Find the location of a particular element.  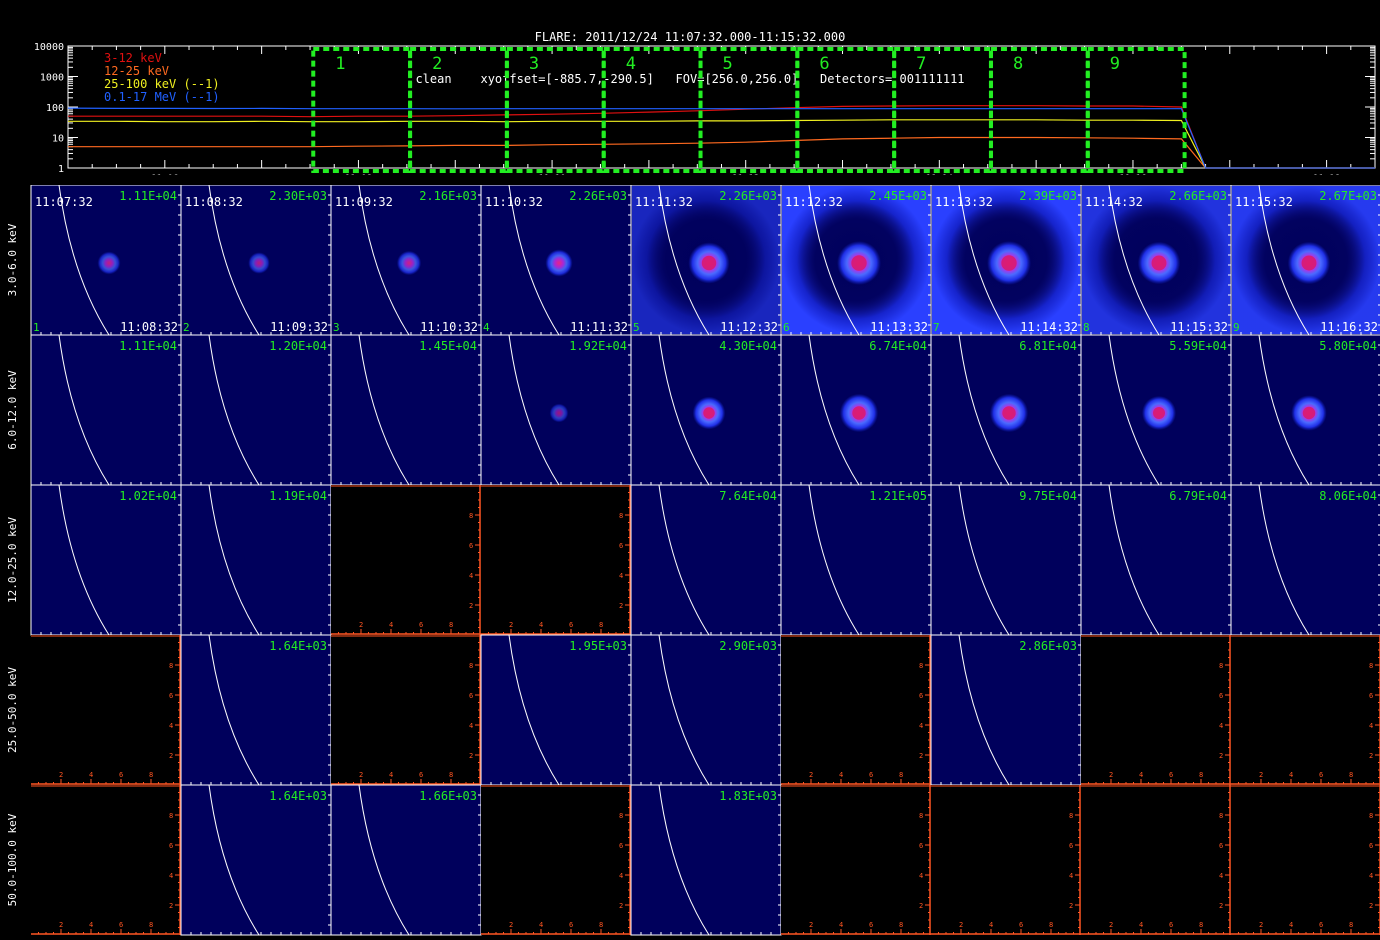

image-cell: 4.30E+04 is located at coordinates (706, 410).